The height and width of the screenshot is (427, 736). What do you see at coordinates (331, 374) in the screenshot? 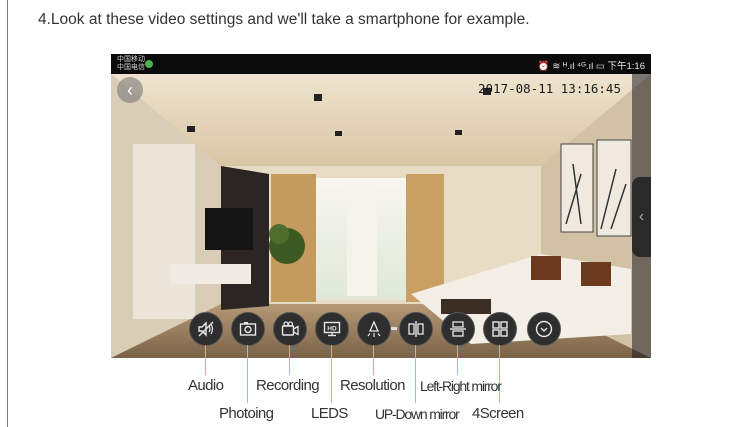
I see `leader-line-leds` at bounding box center [331, 374].